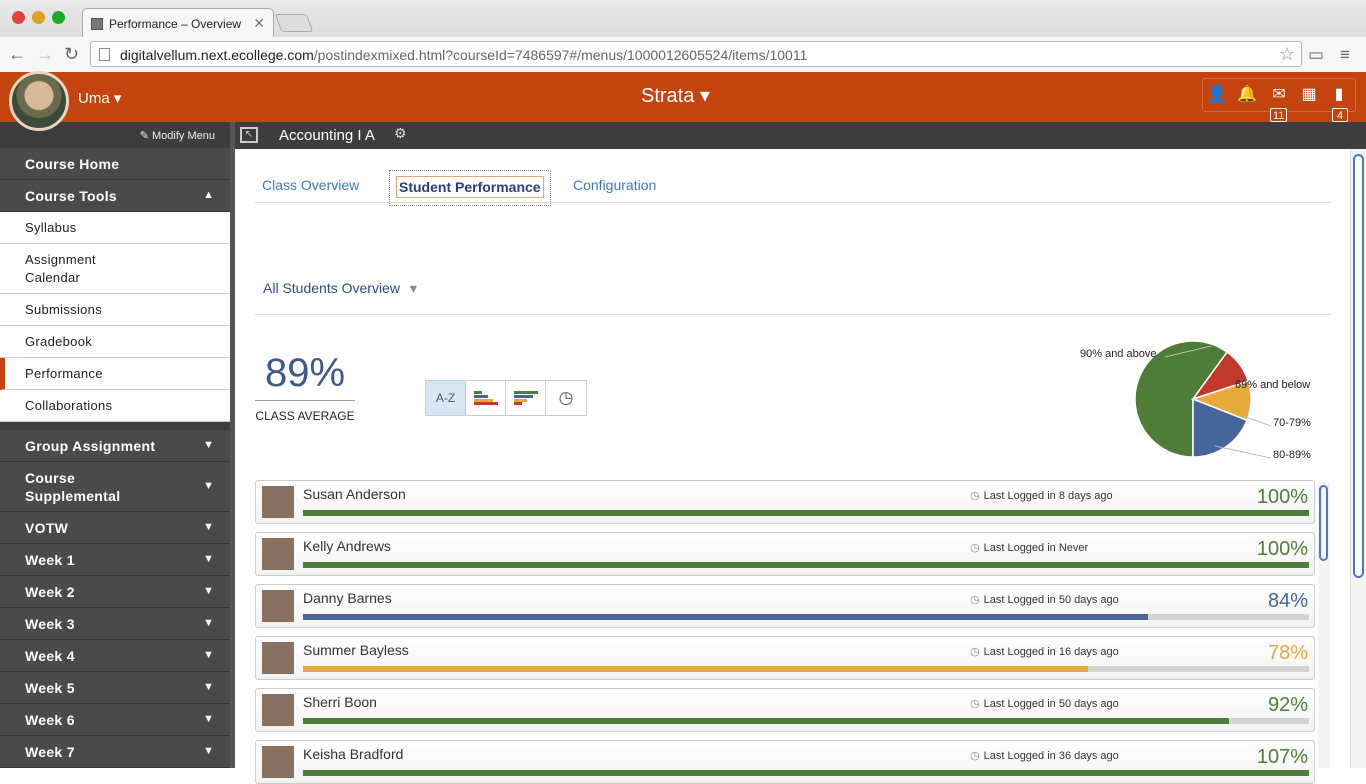  What do you see at coordinates (115, 406) in the screenshot?
I see `sidebar-item-collaborations: Collaborations` at bounding box center [115, 406].